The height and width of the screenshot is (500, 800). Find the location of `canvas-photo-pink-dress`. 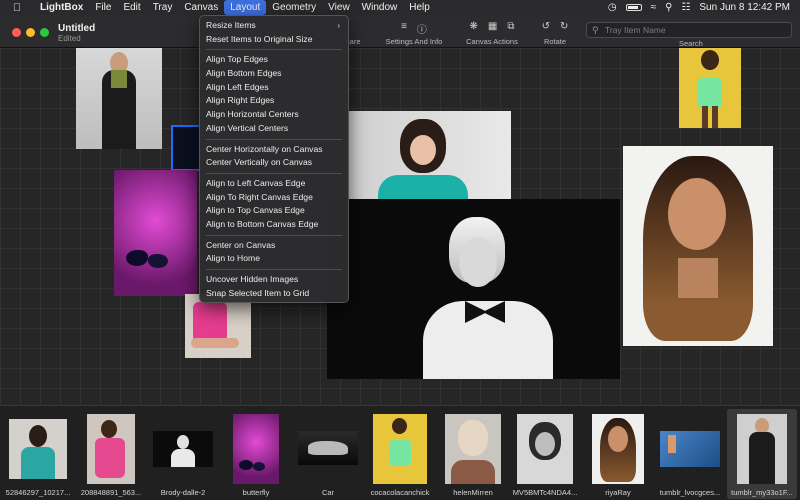

canvas-photo-pink-dress is located at coordinates (218, 326).